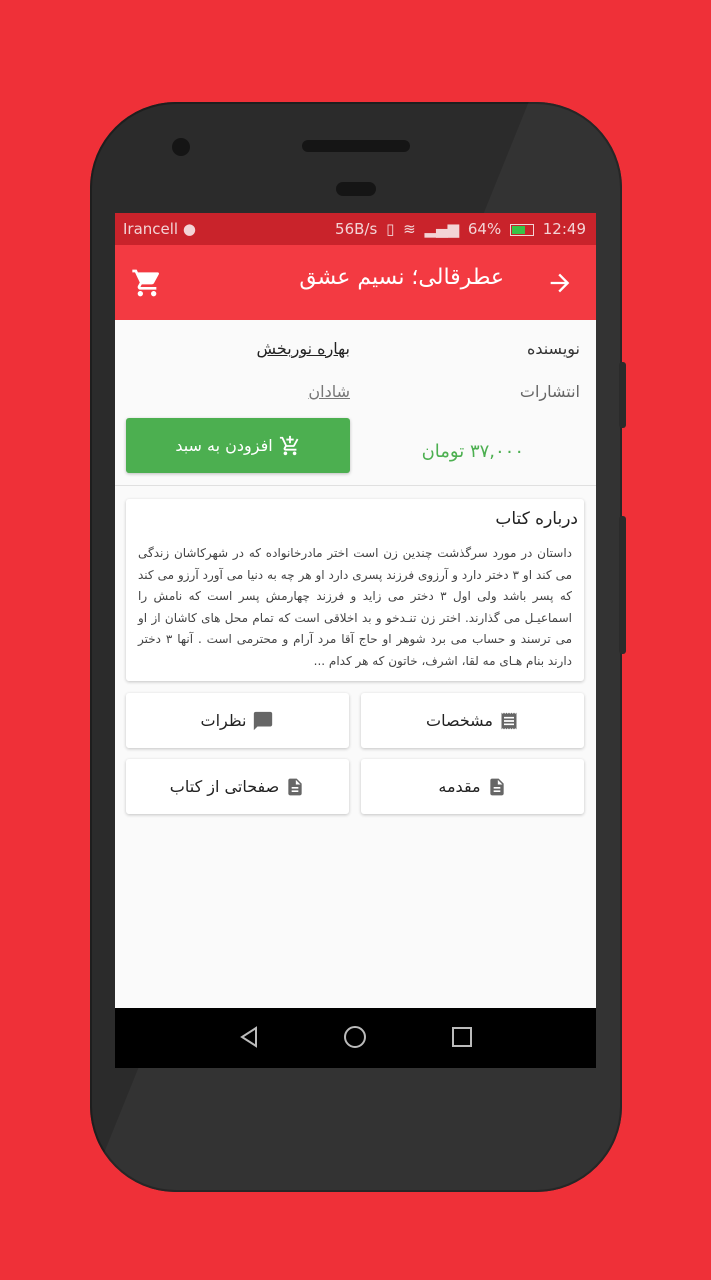 This screenshot has width=711, height=1280. I want to click on page-title: عطرقالی؛ نسیم عشق, so click(401, 277).